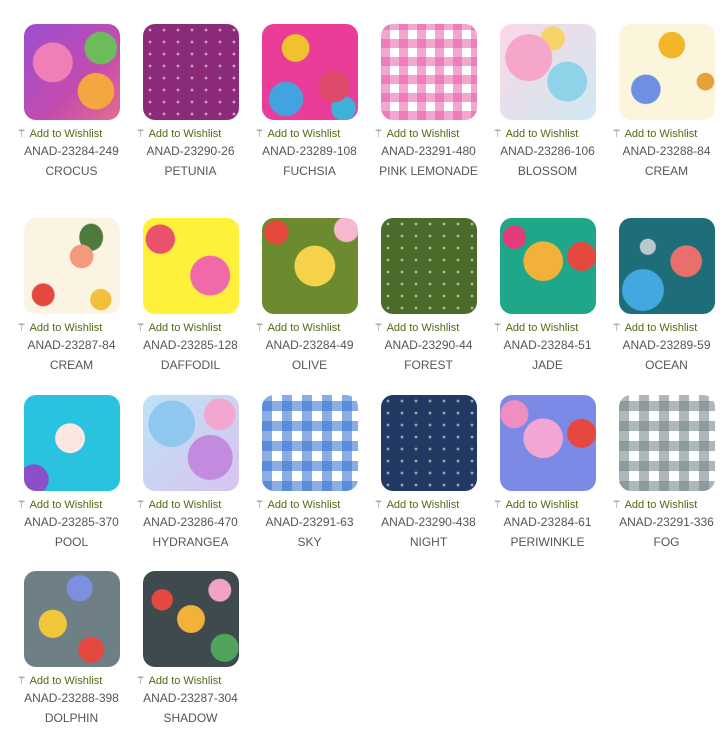 This screenshot has width=725, height=737. Describe the element at coordinates (548, 443) in the screenshot. I see `swatch-image-periwinkle` at that location.